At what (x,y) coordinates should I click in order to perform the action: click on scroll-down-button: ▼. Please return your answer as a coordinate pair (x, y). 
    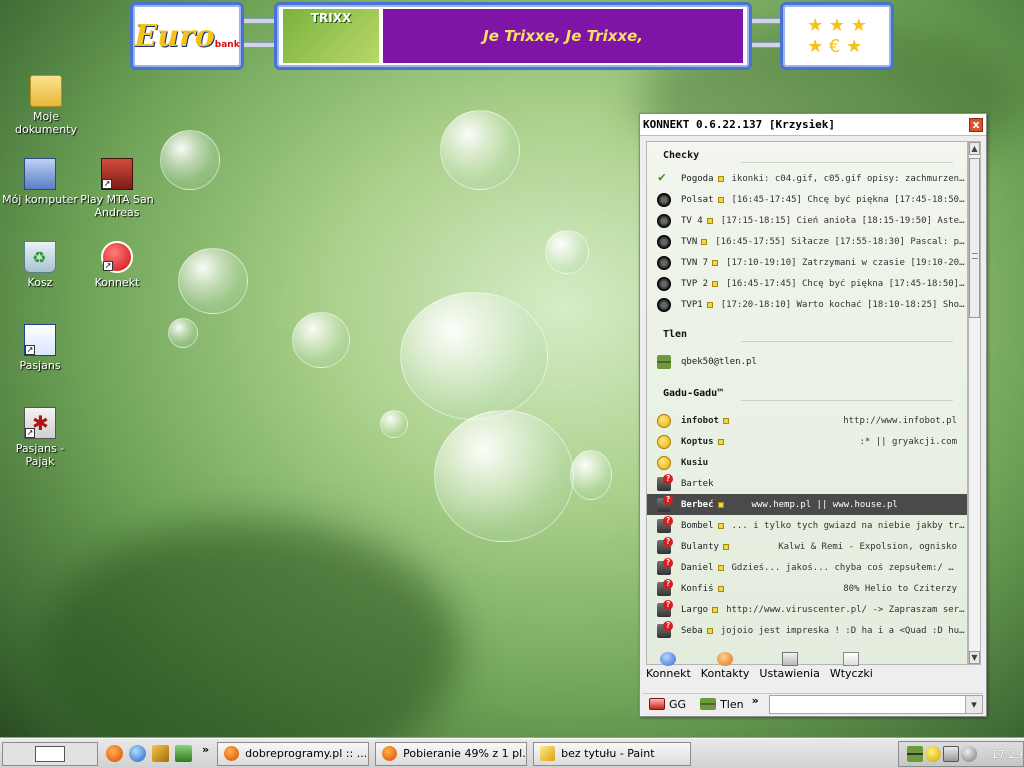
    Looking at the image, I should click on (974, 657).